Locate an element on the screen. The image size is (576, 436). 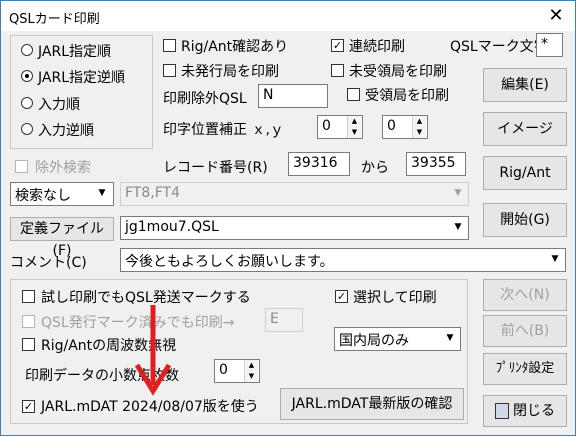
exclude-qsl-label: 印刷除外QSL is located at coordinates (205, 99).